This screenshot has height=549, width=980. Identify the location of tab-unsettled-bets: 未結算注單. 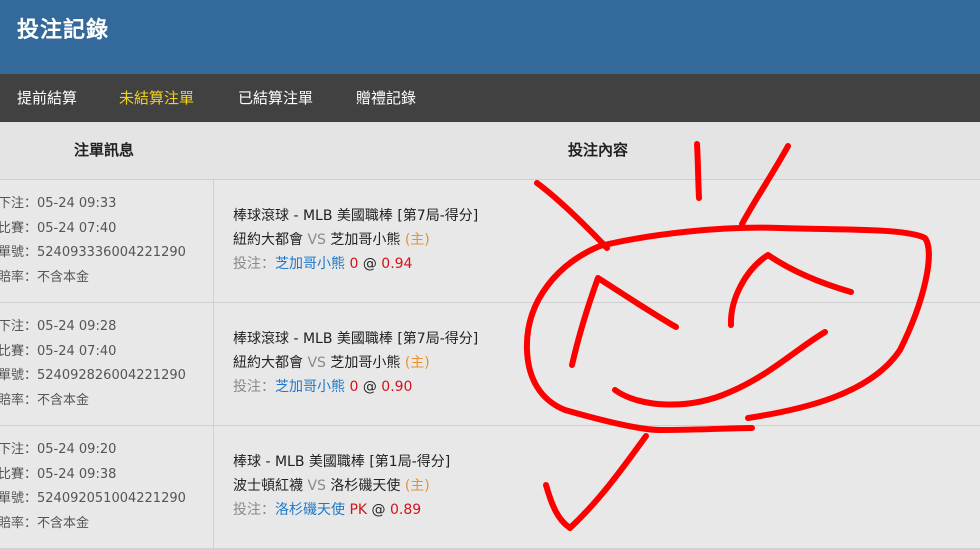
(156, 98).